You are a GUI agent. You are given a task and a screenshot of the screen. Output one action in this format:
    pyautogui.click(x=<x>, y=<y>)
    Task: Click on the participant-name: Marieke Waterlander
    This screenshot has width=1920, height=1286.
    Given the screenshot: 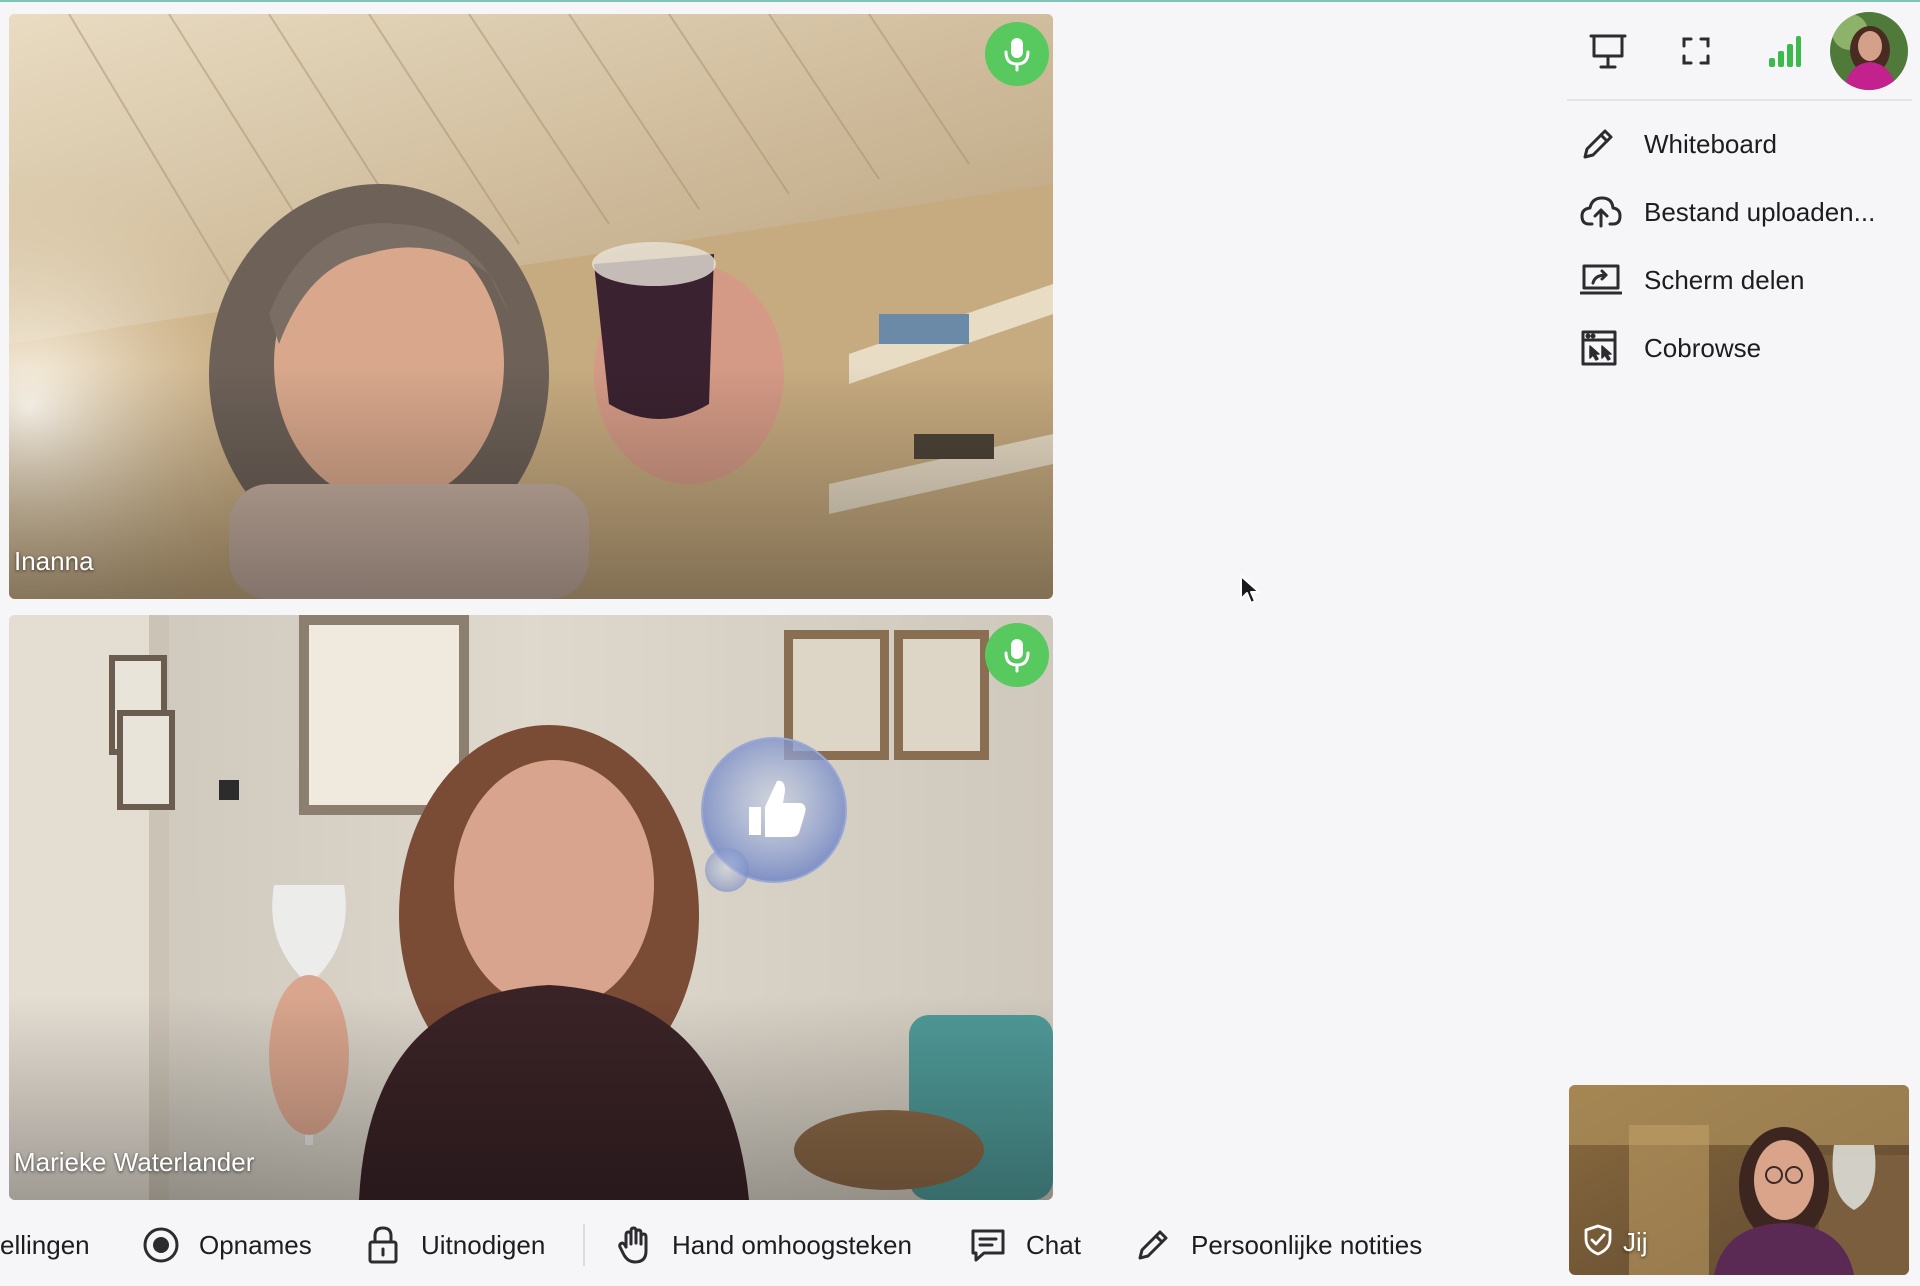 What is the action you would take?
    pyautogui.click(x=134, y=1162)
    